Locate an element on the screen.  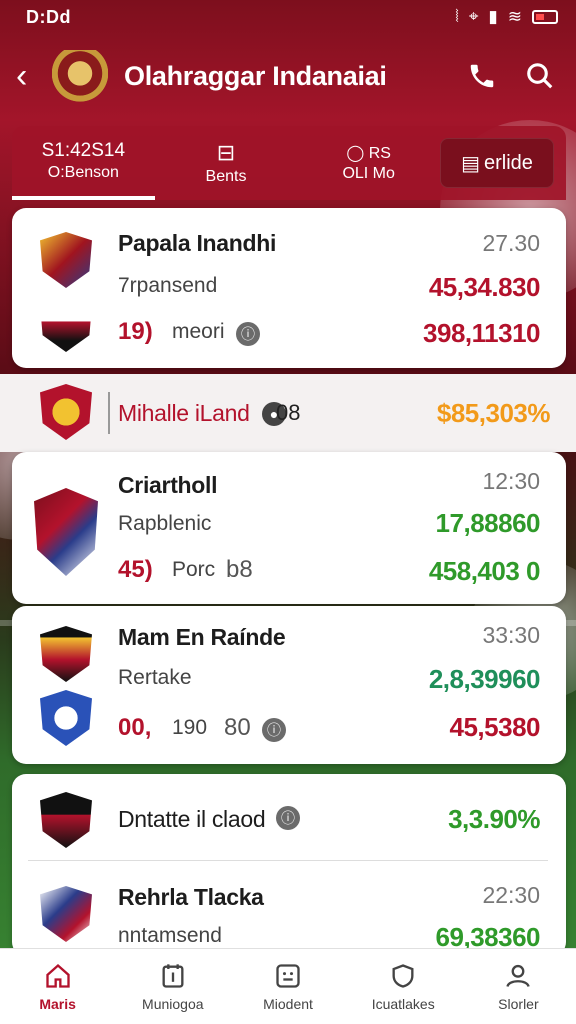
tab-schedule: S1:42S14 O:Benson is located at coordinates (83, 163).